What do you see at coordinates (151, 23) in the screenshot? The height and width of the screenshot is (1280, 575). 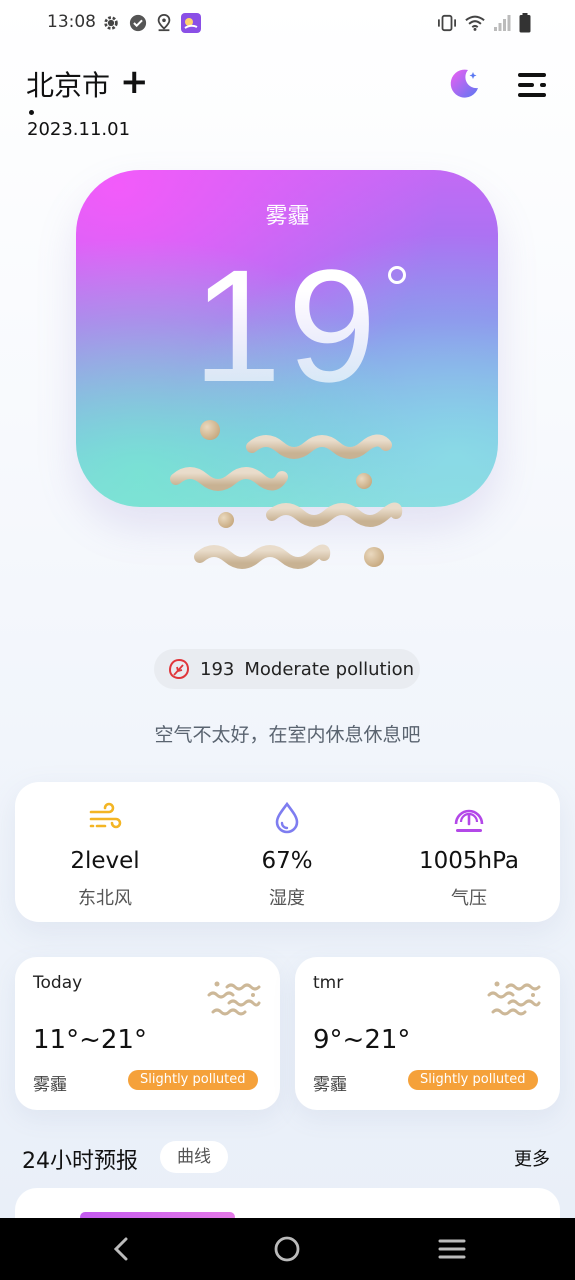 I see `status-icons-left` at bounding box center [151, 23].